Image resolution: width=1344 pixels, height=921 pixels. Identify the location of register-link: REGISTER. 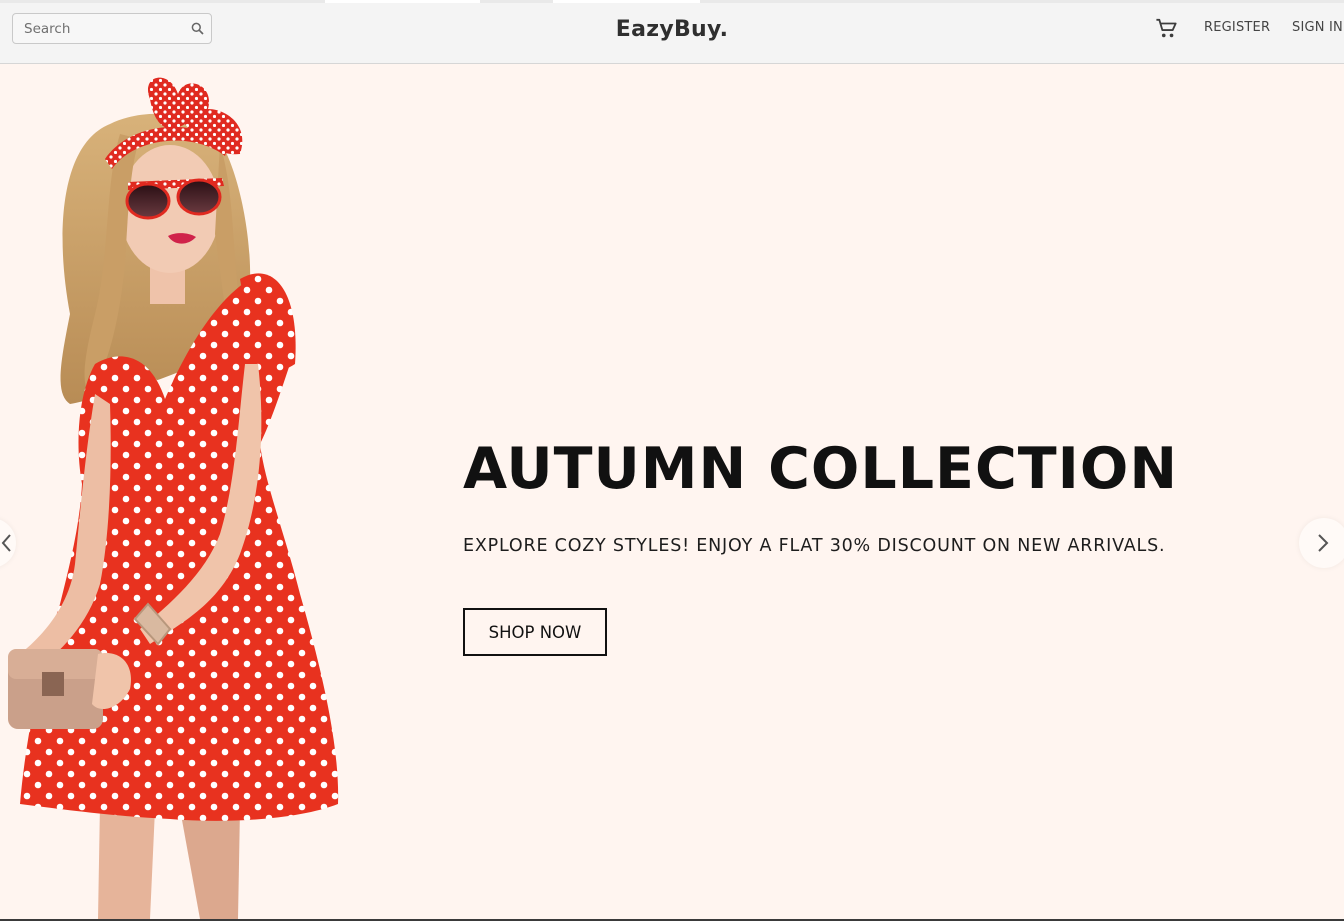
(1237, 27).